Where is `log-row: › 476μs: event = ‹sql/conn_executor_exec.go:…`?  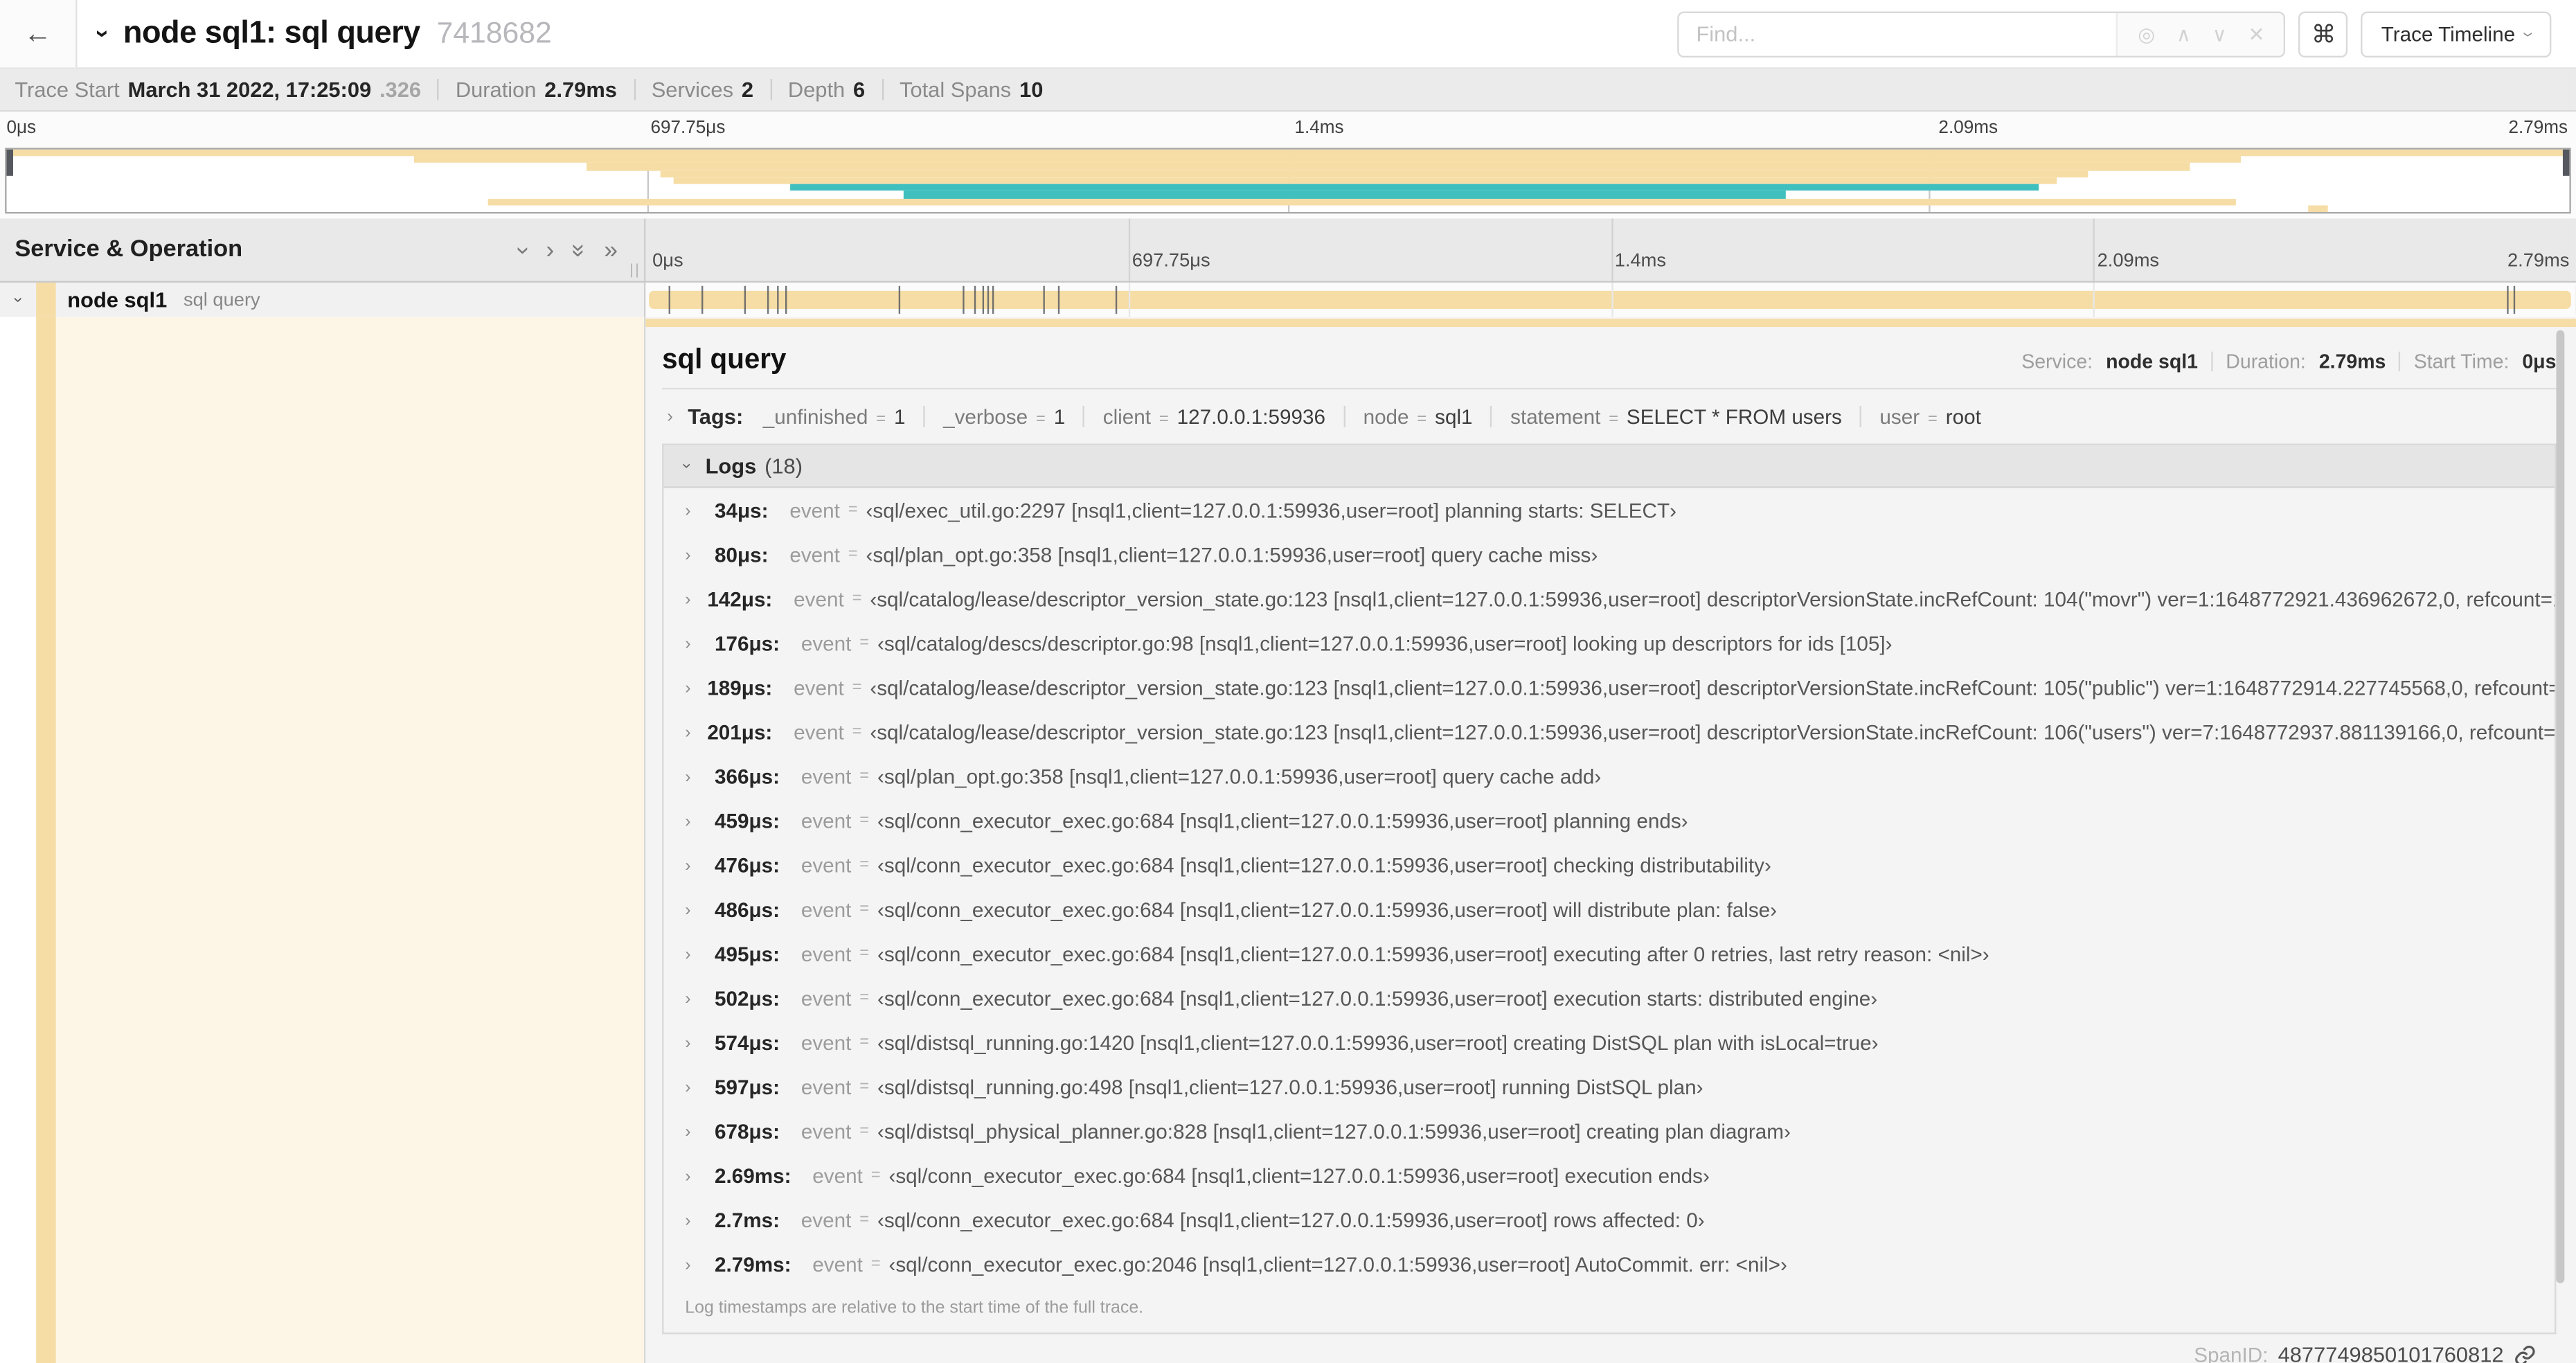 log-row: › 476μs: event = ‹sql/conn_executor_exec.go:… is located at coordinates (1609, 865).